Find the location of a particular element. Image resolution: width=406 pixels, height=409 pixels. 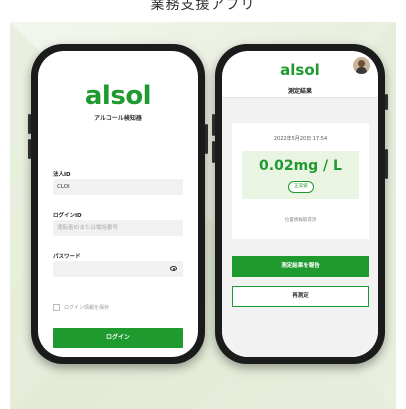

report-result-button: 測定結果を報告 is located at coordinates (300, 266).